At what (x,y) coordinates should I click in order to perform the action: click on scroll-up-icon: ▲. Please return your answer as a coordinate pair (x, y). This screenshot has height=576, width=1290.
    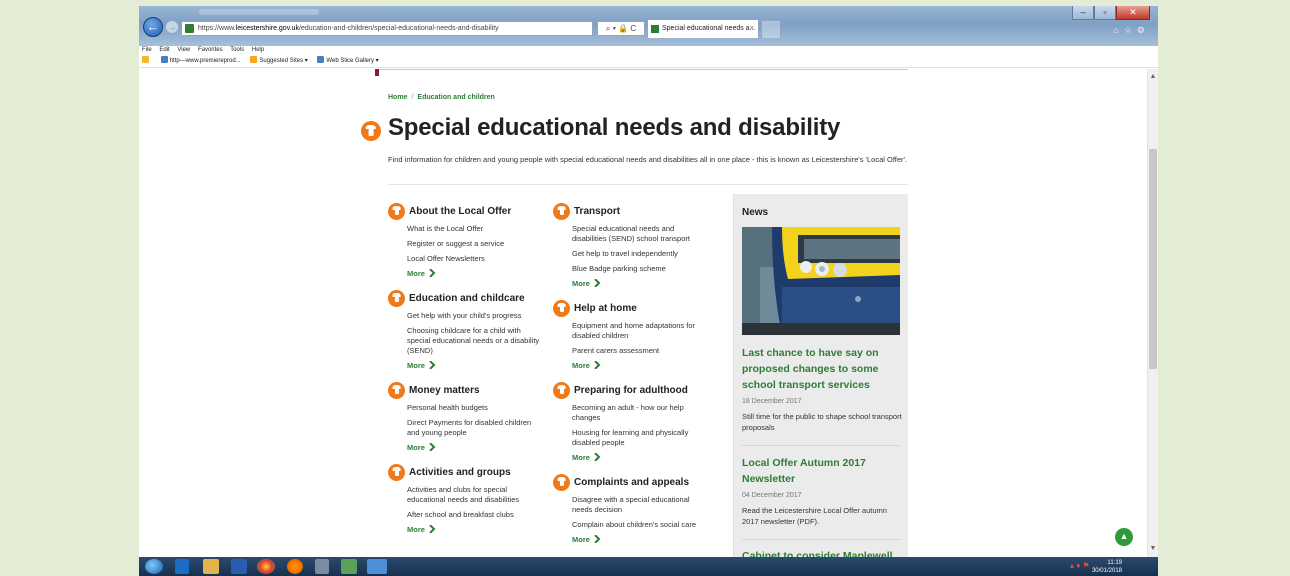
    Looking at the image, I should click on (1153, 77).